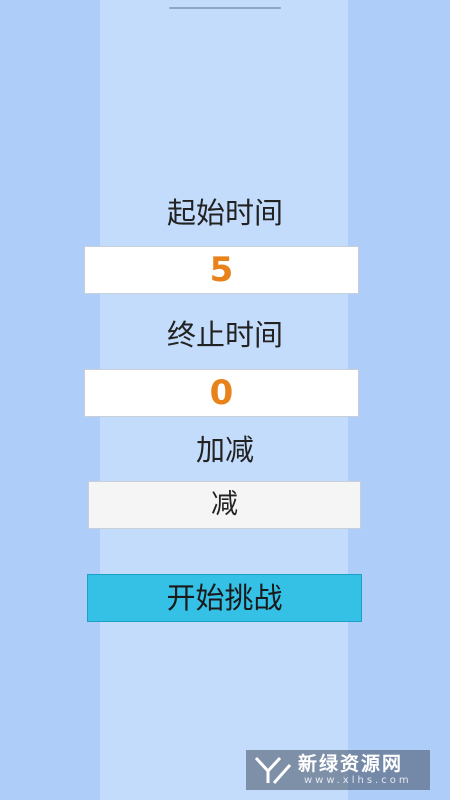  What do you see at coordinates (221, 270) in the screenshot?
I see `start-time-input: 5` at bounding box center [221, 270].